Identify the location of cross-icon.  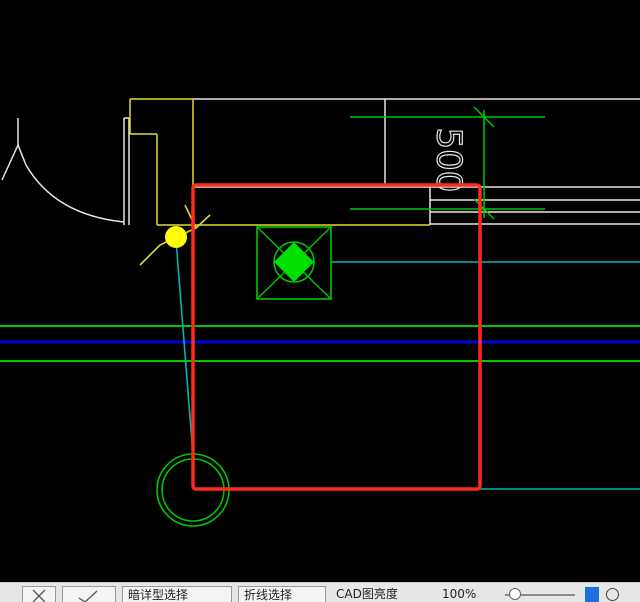
(39, 594).